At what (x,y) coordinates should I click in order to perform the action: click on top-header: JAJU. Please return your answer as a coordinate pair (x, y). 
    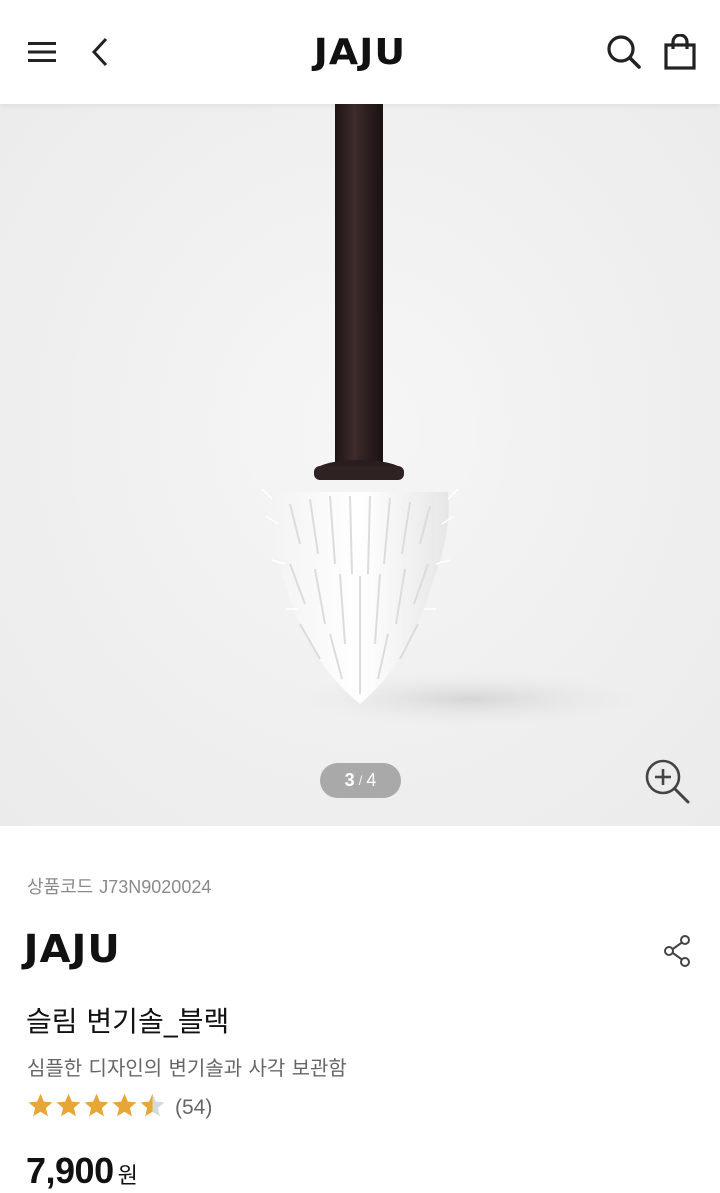
    Looking at the image, I should click on (360, 52).